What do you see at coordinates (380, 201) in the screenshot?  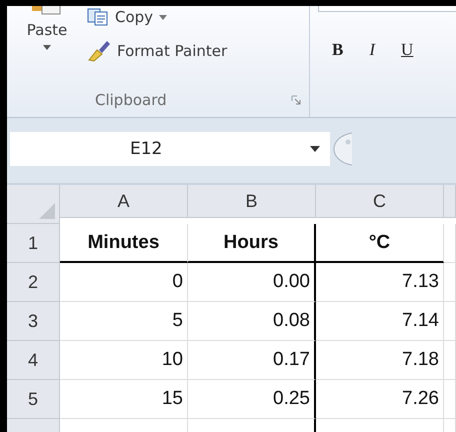 I see `column-header: C` at bounding box center [380, 201].